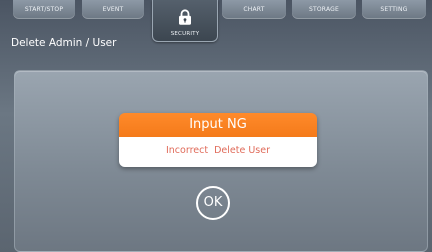 This screenshot has width=432, height=252. I want to click on tab-label: START/STOP, so click(44, 9).